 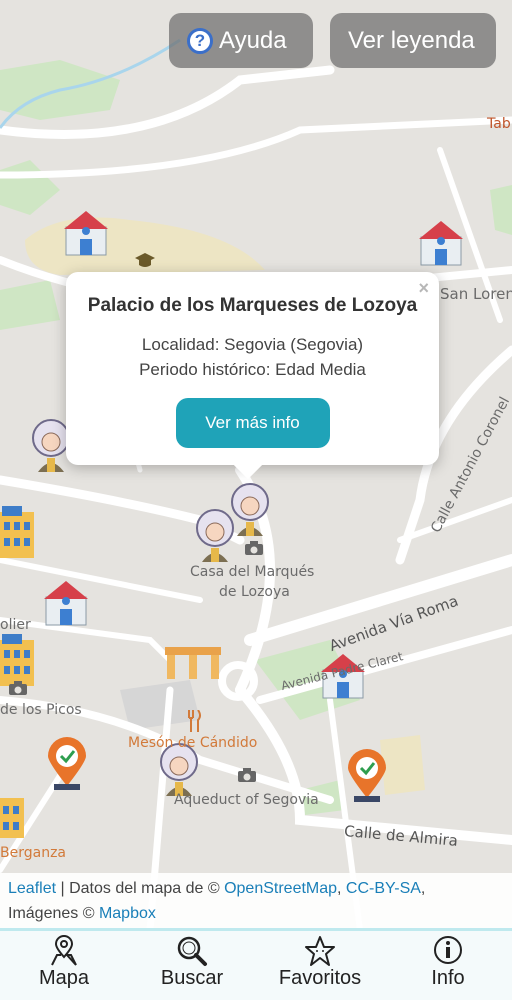 I want to click on popup-period: Periodo histórico: Edad Media, so click(x=252, y=369).